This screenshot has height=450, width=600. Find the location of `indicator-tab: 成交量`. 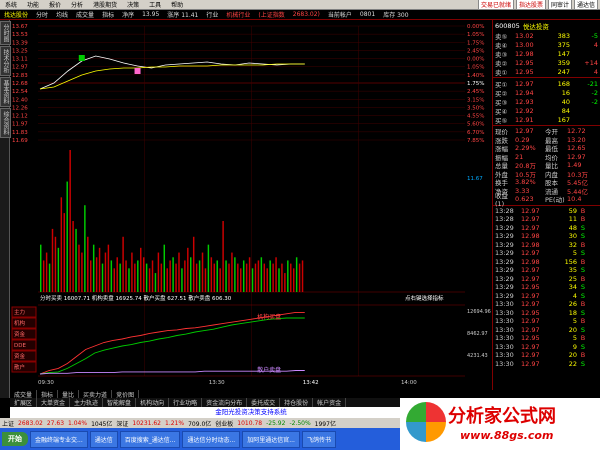

indicator-tab: 成交量 is located at coordinates (24, 394).